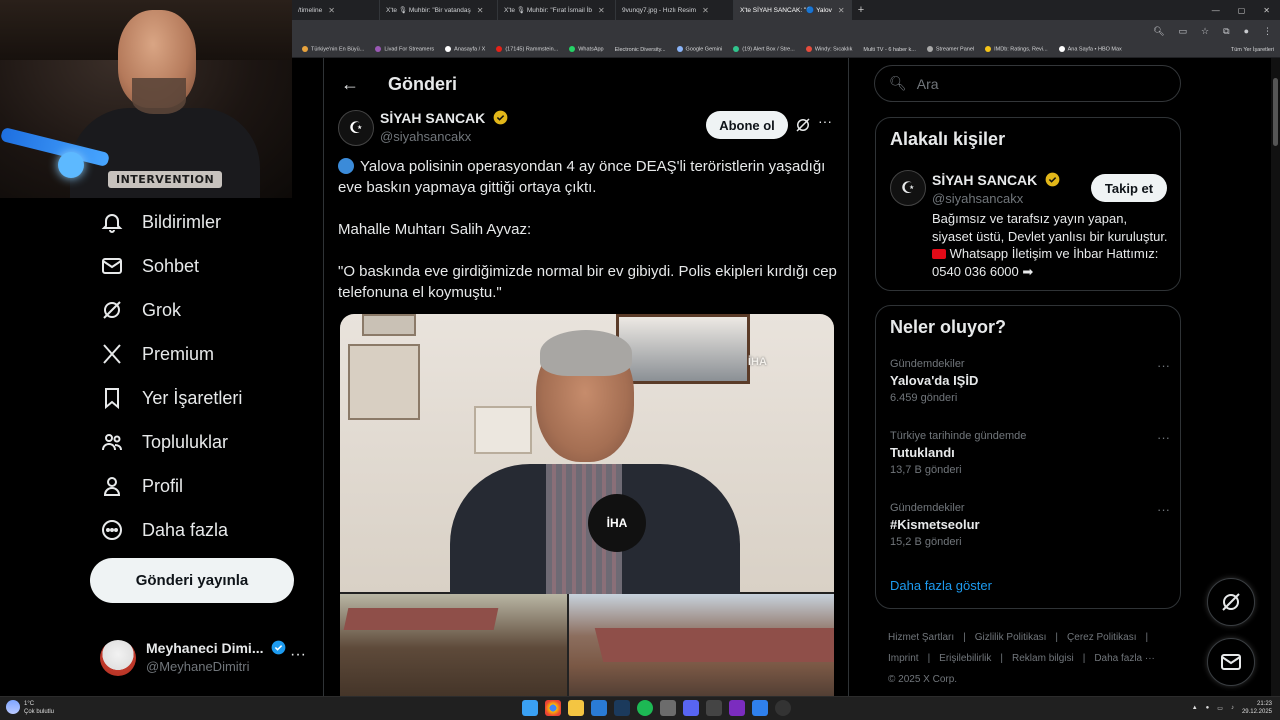 The image size is (1280, 720). What do you see at coordinates (1124, 658) in the screenshot?
I see `footer-link: Daha fazla ···` at bounding box center [1124, 658].